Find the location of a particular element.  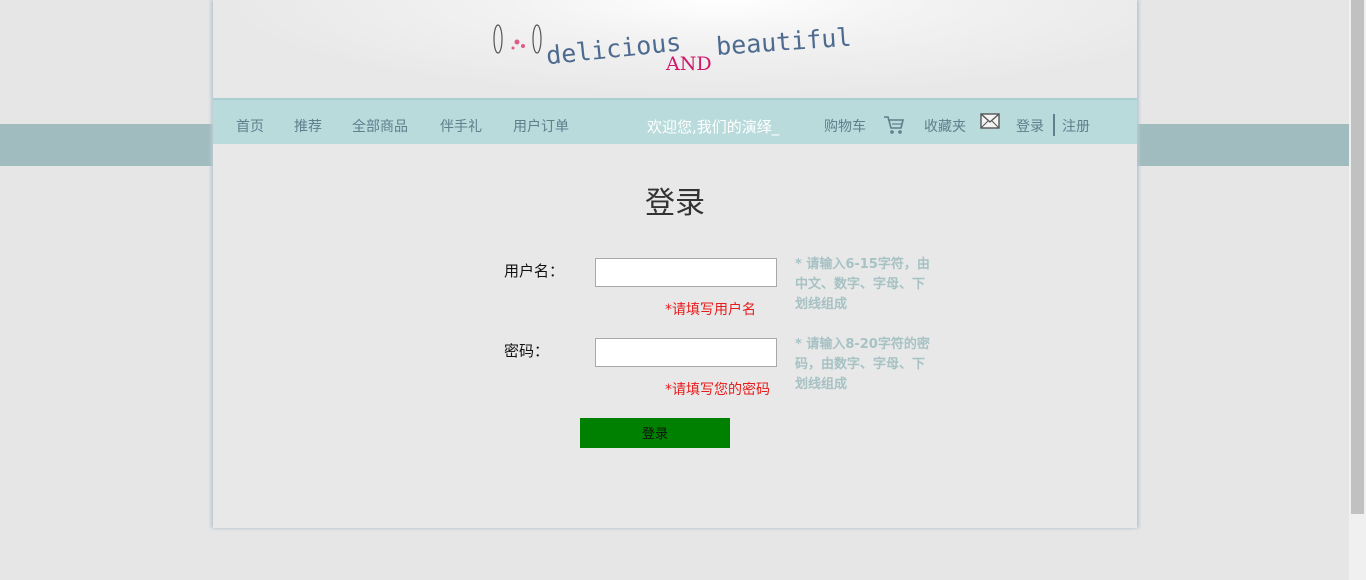

page-title: 登录 is located at coordinates (675, 203).